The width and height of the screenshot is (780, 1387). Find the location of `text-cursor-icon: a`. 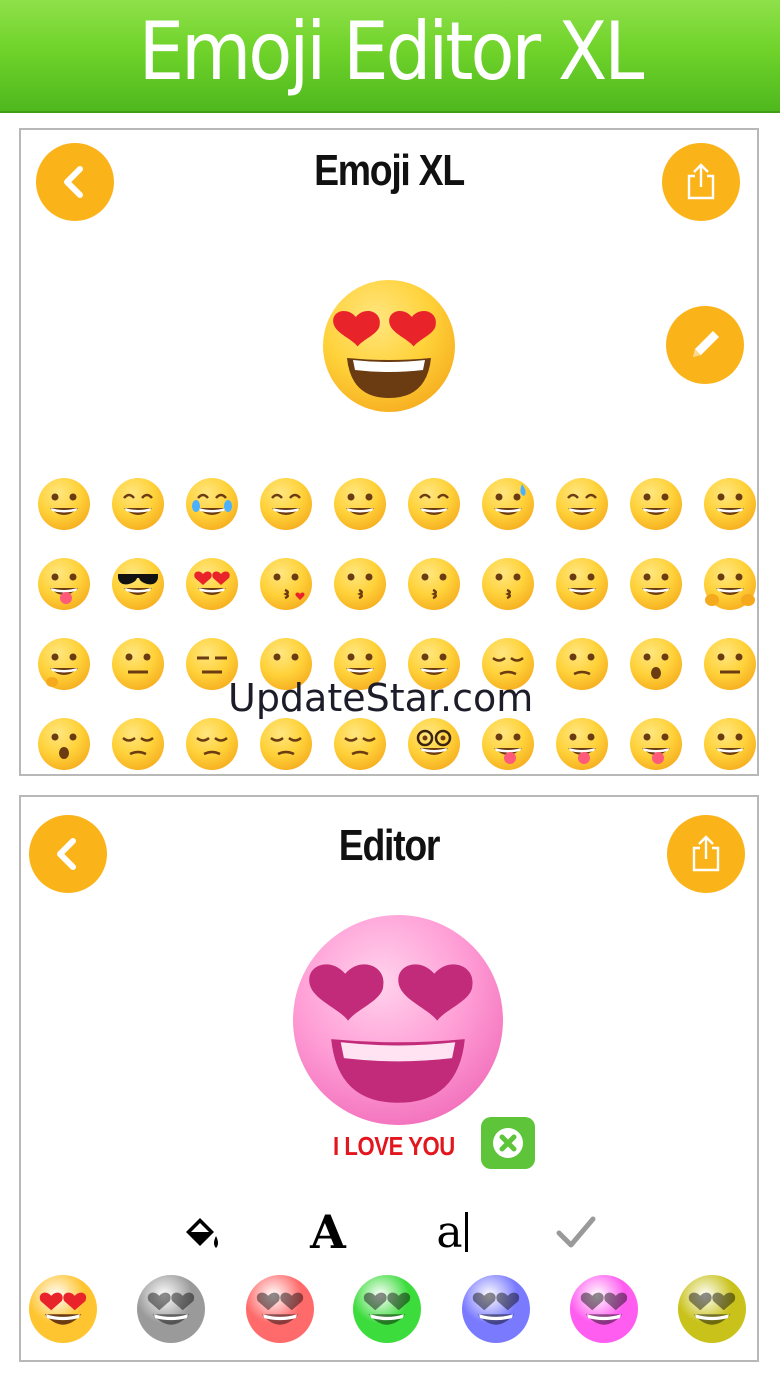

text-cursor-icon: a is located at coordinates (452, 1232).